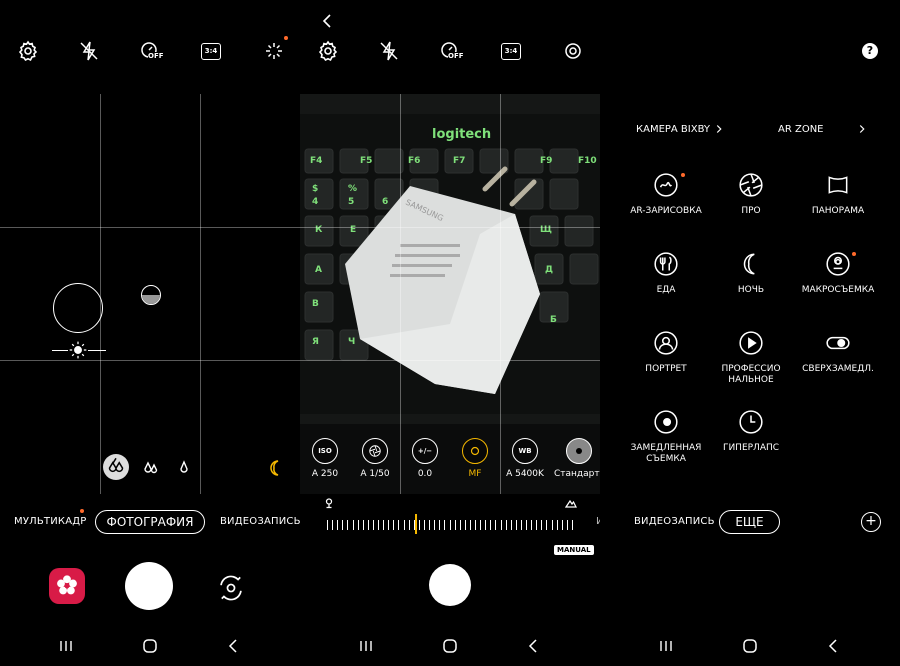  I want to click on focus-control: MF, so click(475, 458).